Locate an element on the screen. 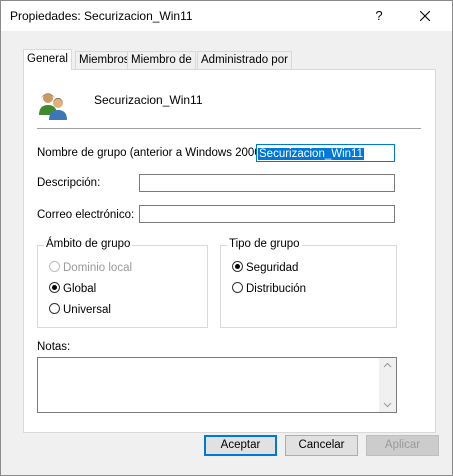  help-button: ? is located at coordinates (379, 16).